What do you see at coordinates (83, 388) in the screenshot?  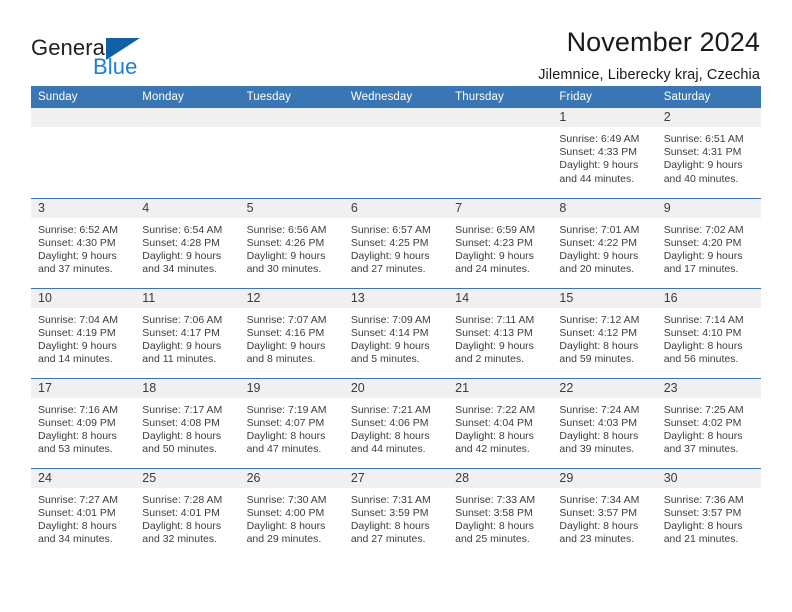 I see `day-number: 17` at bounding box center [83, 388].